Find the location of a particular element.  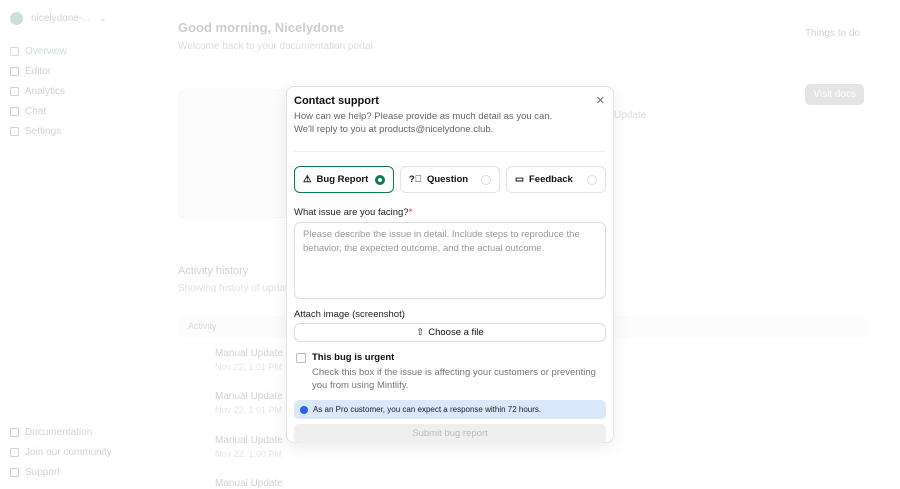

sidebar-documentation: Documentation is located at coordinates (61, 432).